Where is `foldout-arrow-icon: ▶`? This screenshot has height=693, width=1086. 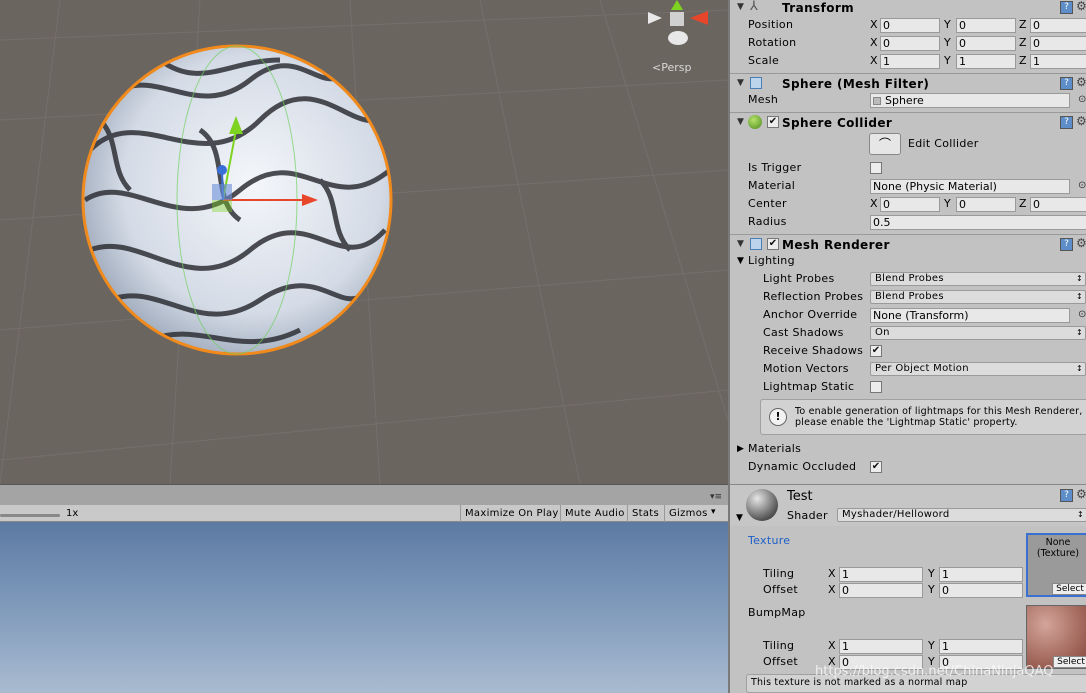
foldout-arrow-icon: ▶ is located at coordinates (740, 449).